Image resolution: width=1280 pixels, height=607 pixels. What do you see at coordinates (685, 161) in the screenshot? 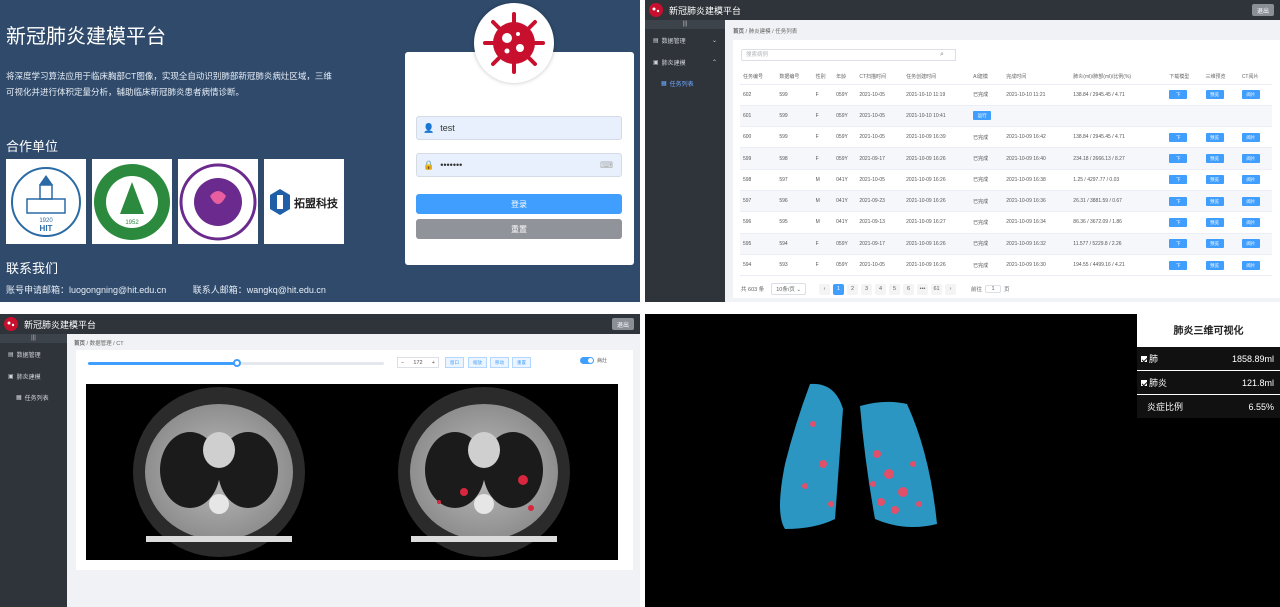
I see `sidebar: ||| ▤ 数据管理 ⌄ ▣ 肺炎建模 ⌃ ▦ 任务列表` at bounding box center [685, 161].